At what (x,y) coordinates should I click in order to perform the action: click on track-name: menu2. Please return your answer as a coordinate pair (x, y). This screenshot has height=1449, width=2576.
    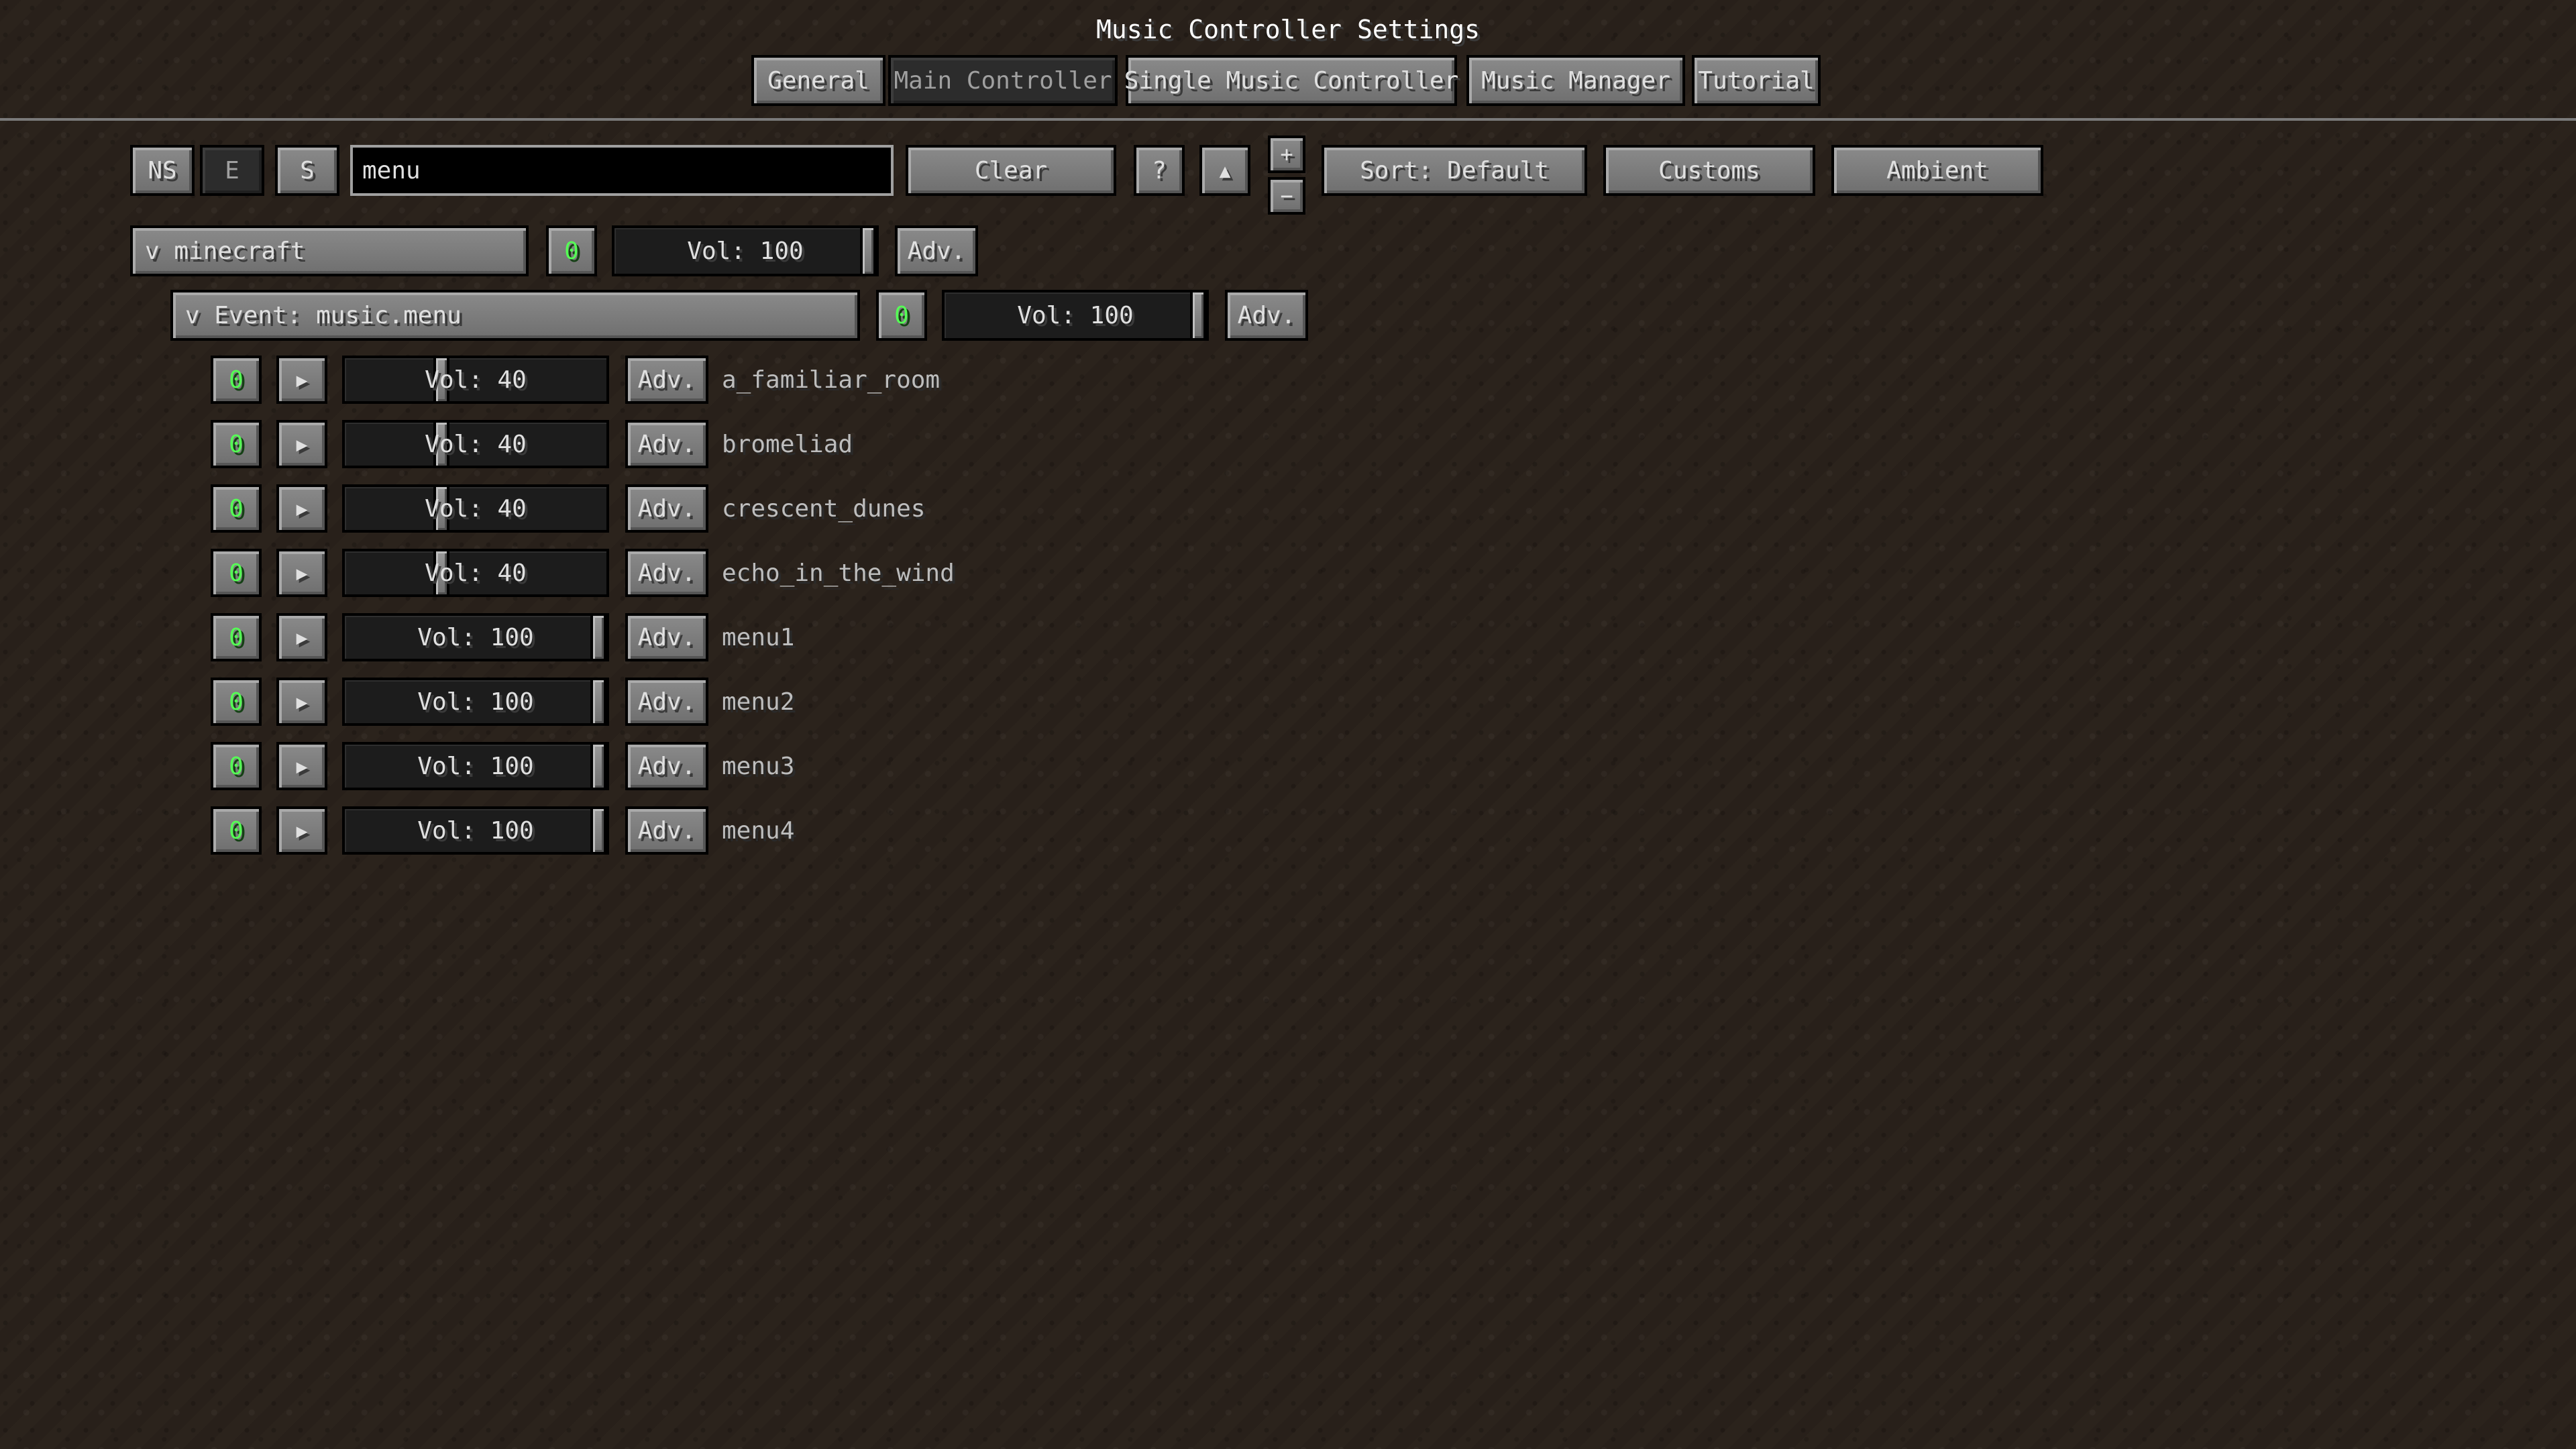
    Looking at the image, I should click on (758, 702).